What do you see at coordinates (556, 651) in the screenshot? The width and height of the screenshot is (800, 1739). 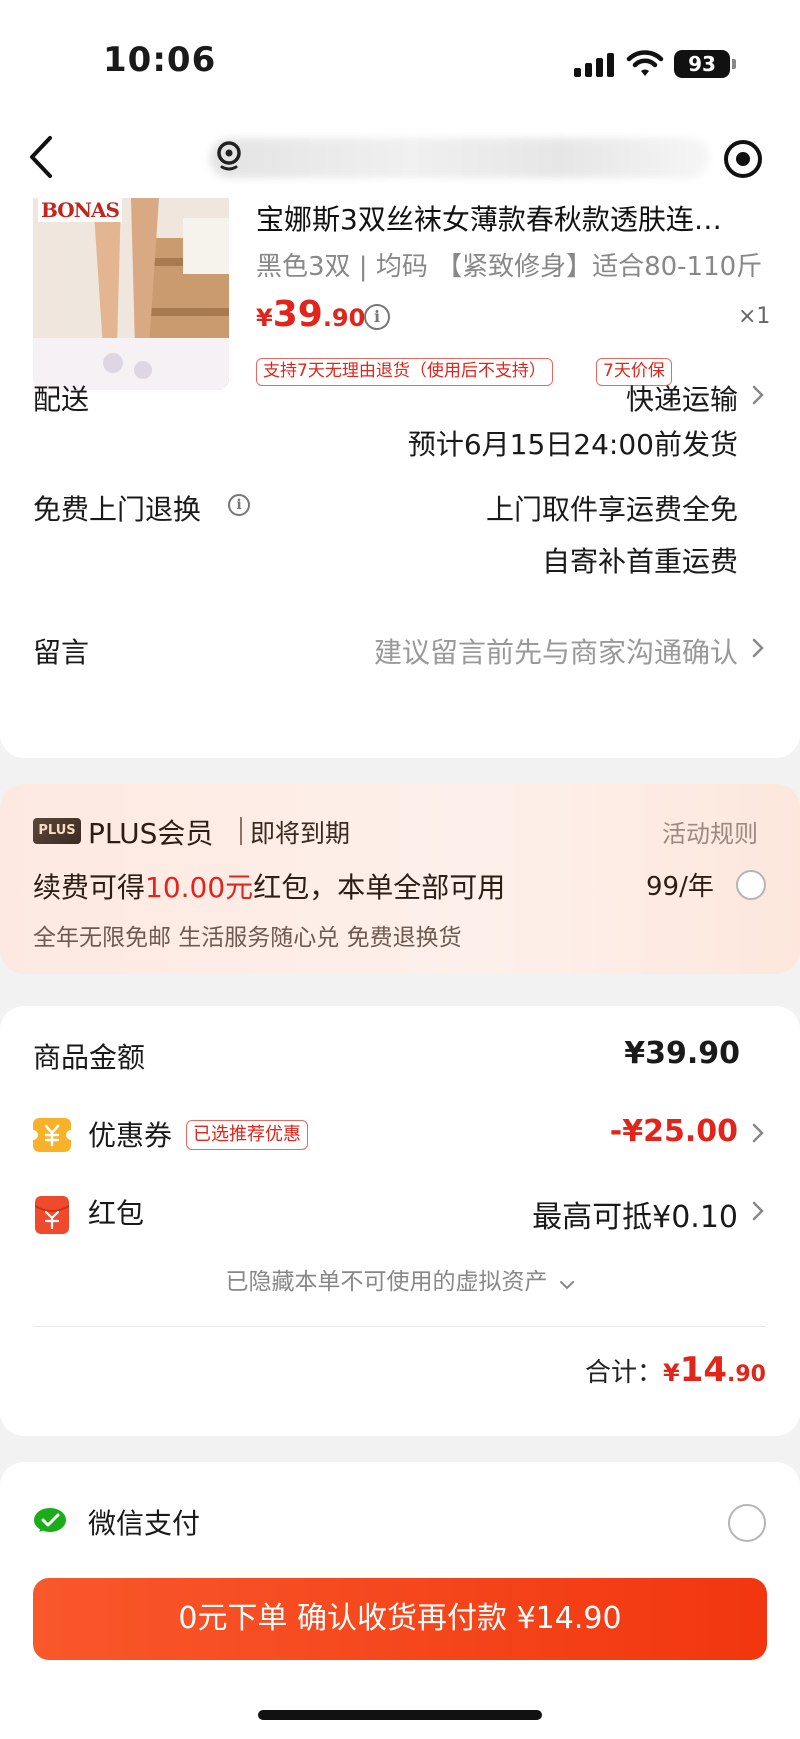 I see `message-input: 建议留言前先与商家沟通确认` at bounding box center [556, 651].